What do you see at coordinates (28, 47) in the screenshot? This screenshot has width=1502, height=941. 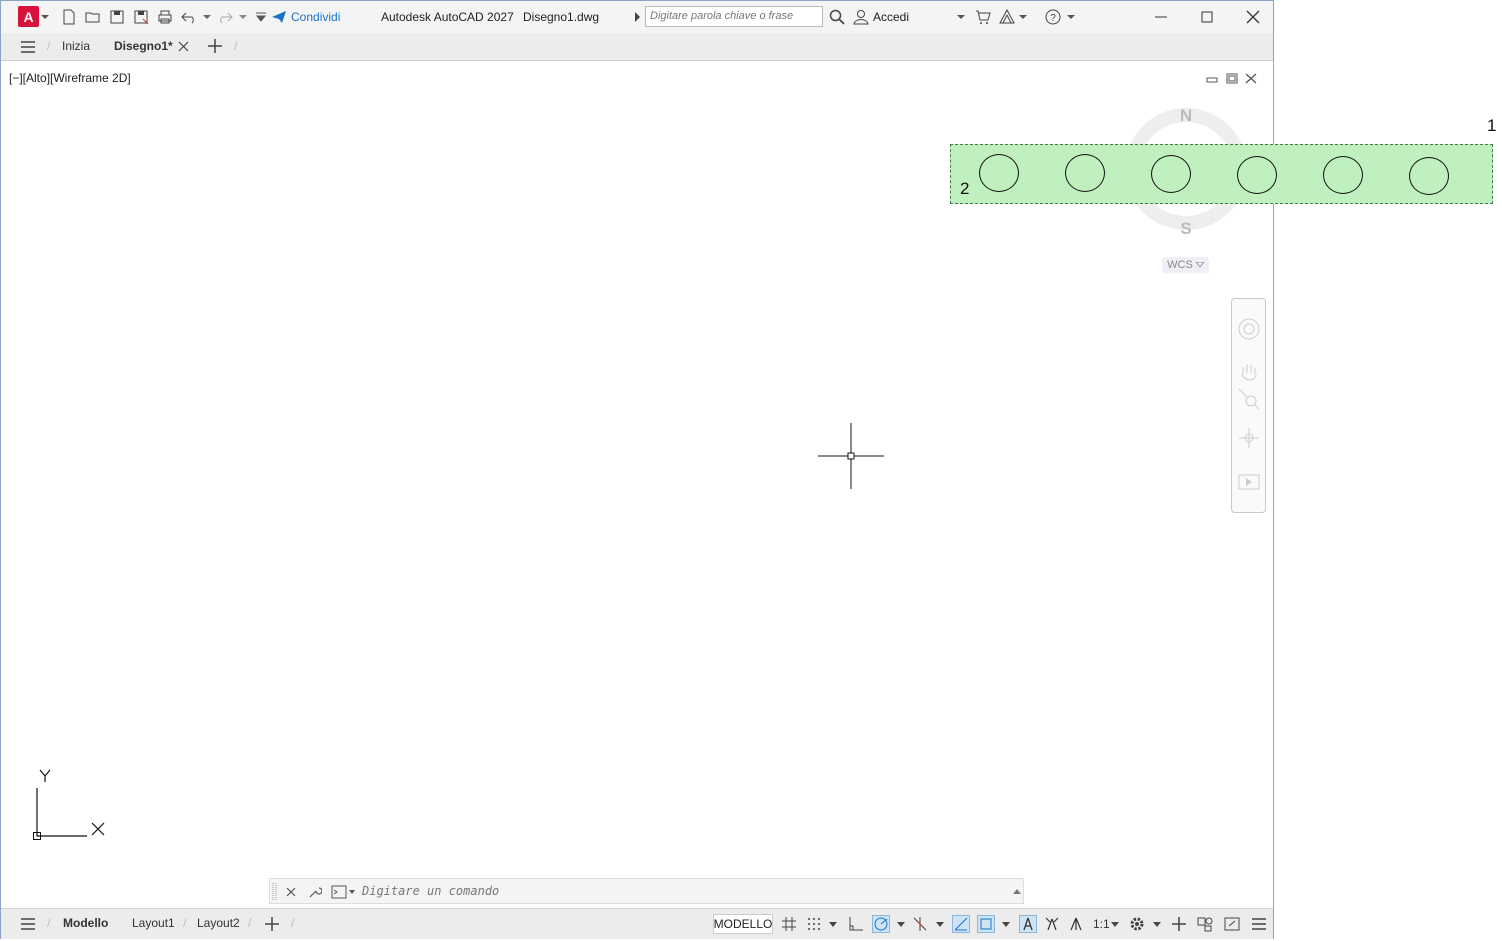 I see `hamburger-menu-icon` at bounding box center [28, 47].